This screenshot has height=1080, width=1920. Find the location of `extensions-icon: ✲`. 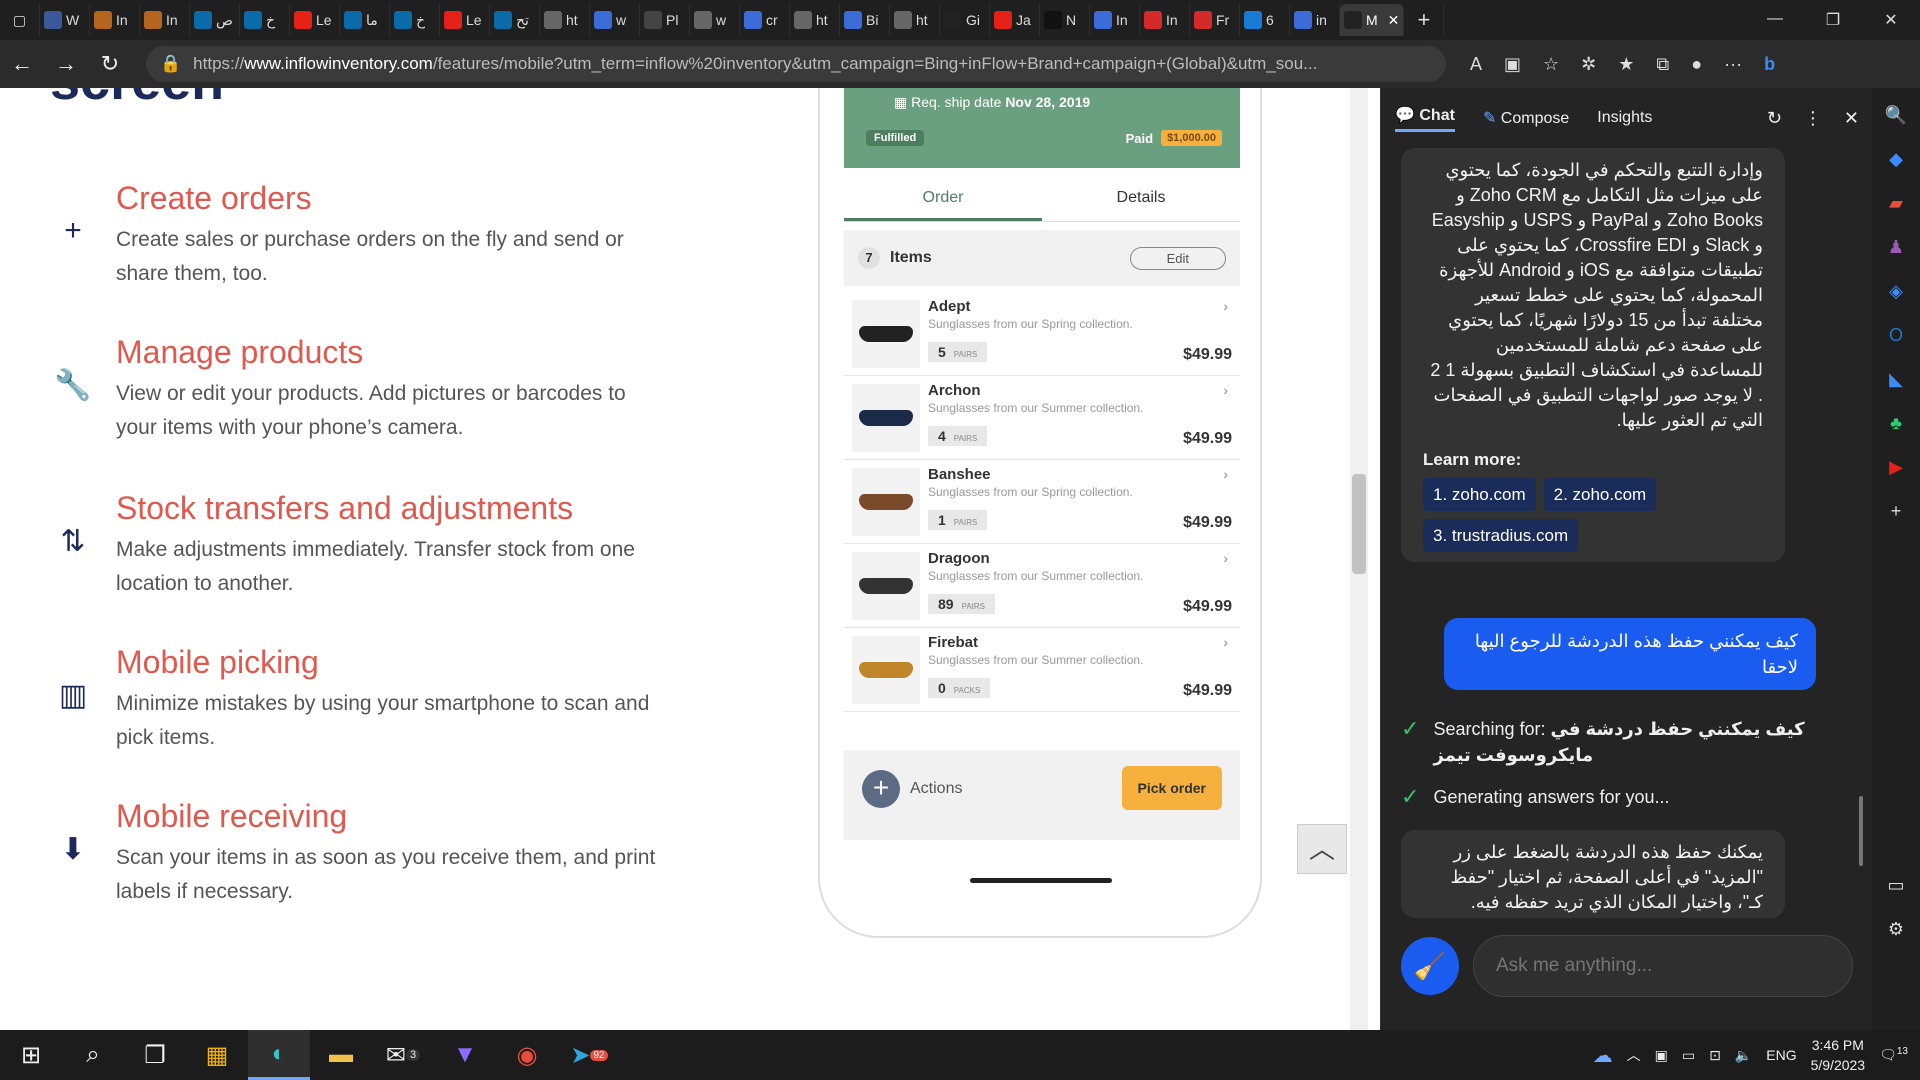

extensions-icon: ✲ is located at coordinates (1588, 64).